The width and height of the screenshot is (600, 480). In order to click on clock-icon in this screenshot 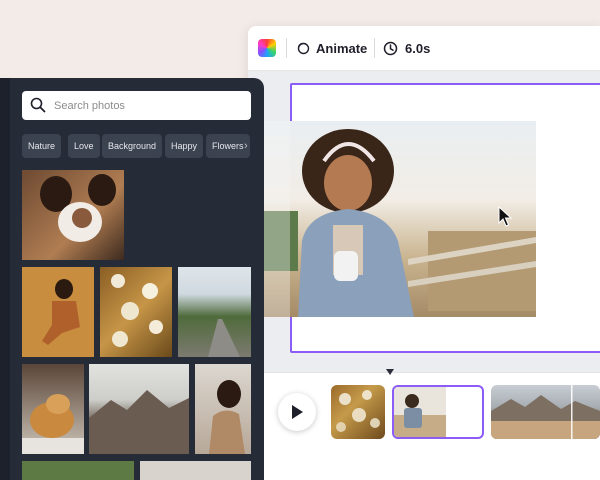, I will do `click(390, 48)`.